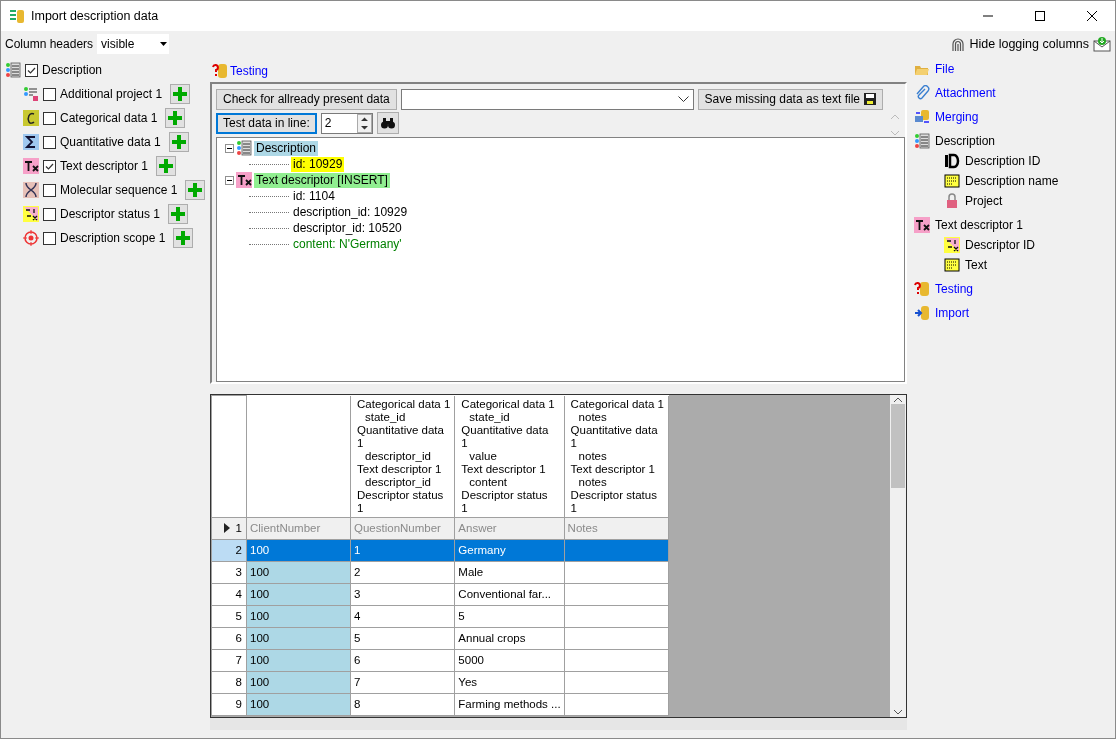  What do you see at coordinates (895, 125) in the screenshot?
I see `scroll-arrows-icon` at bounding box center [895, 125].